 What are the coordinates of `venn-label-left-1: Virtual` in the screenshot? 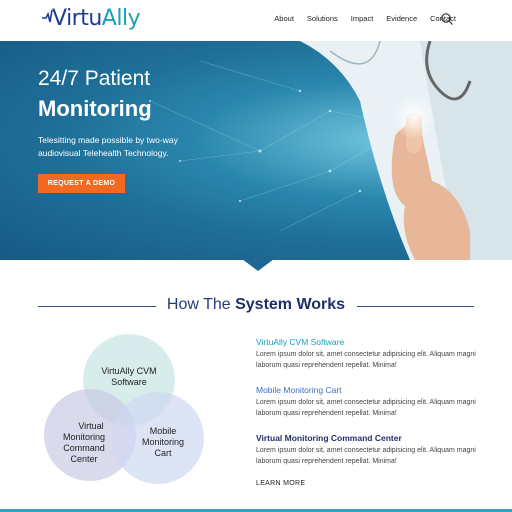 It's located at (90, 426).